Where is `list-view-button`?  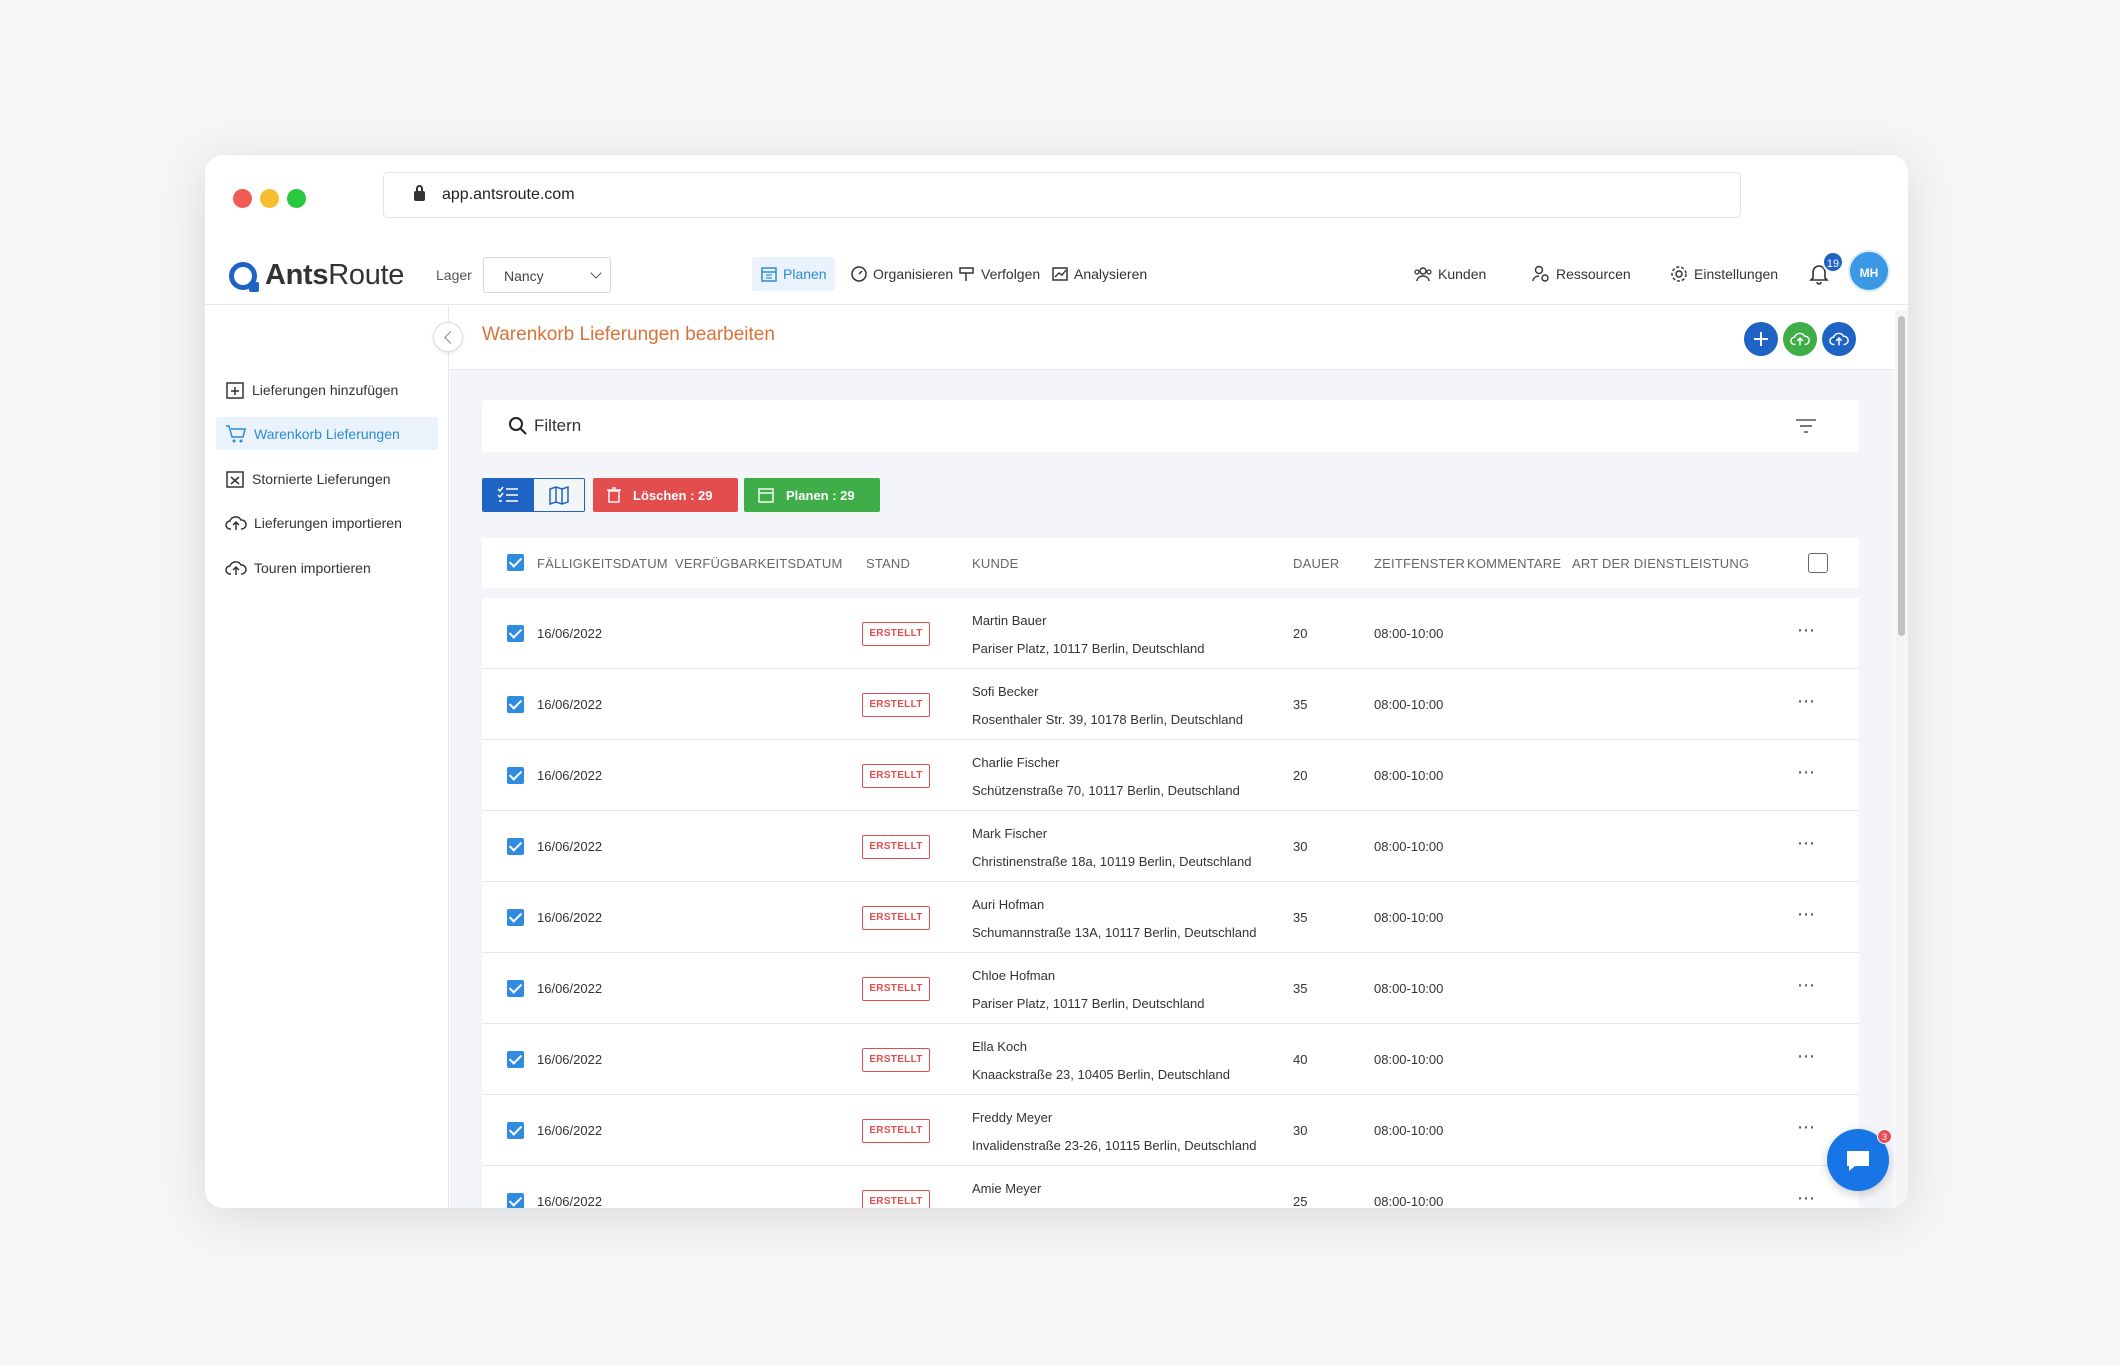 list-view-button is located at coordinates (508, 495).